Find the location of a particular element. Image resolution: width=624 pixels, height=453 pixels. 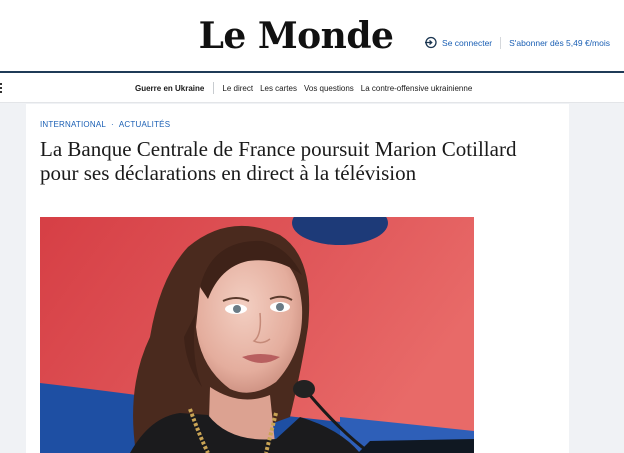

menu-dots-icon is located at coordinates (1, 88).